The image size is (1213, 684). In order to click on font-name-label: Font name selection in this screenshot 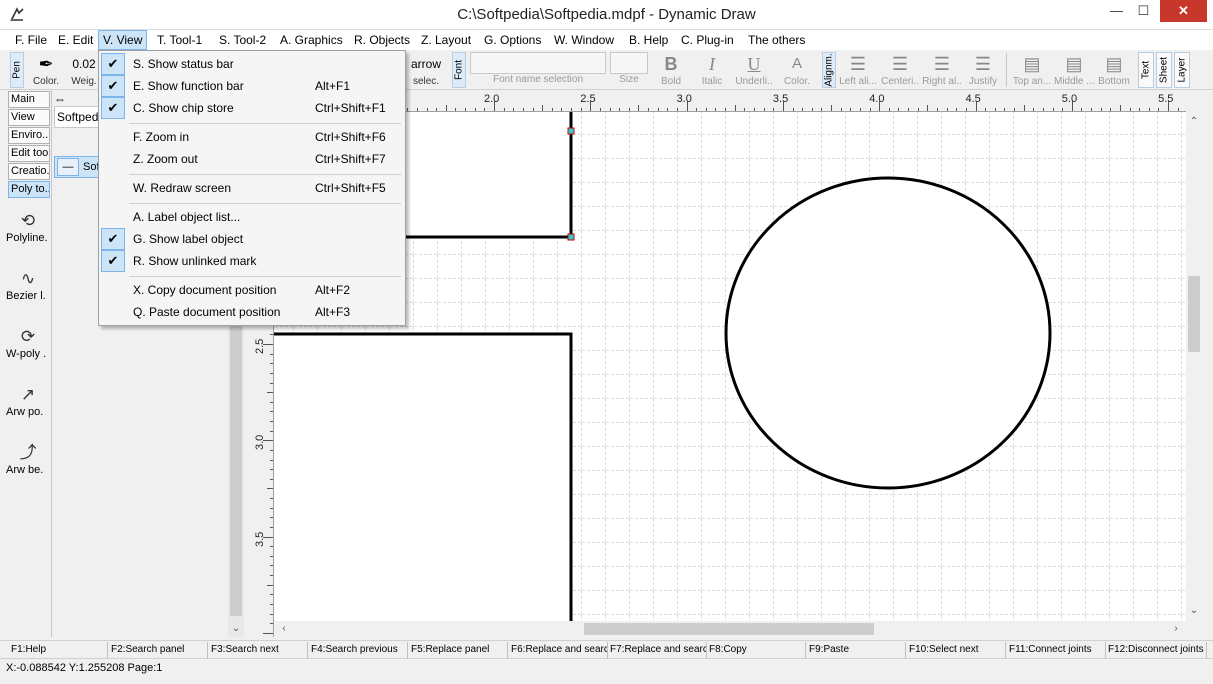, I will do `click(538, 79)`.